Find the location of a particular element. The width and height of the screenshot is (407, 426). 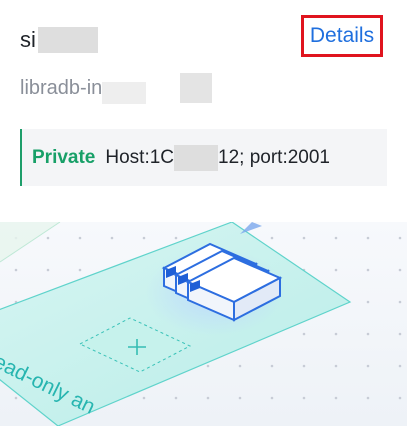

endpoint-row: Private Host:1C 12; port:2001 is located at coordinates (203, 157).